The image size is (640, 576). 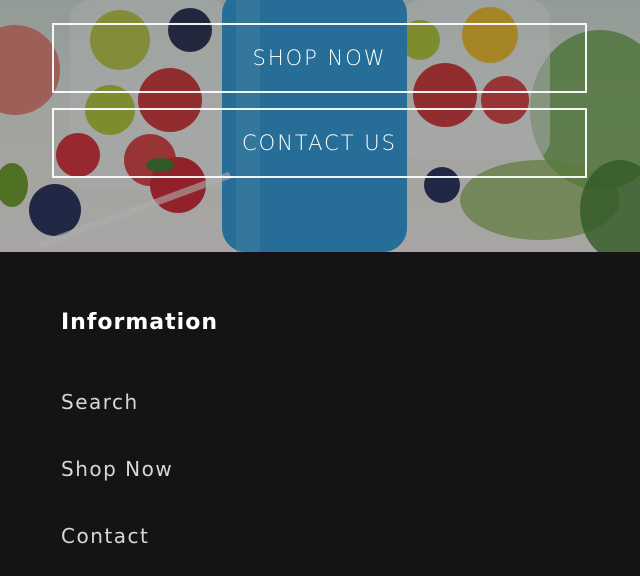 I want to click on footer-link-shop-now: Shop Now, so click(x=117, y=469).